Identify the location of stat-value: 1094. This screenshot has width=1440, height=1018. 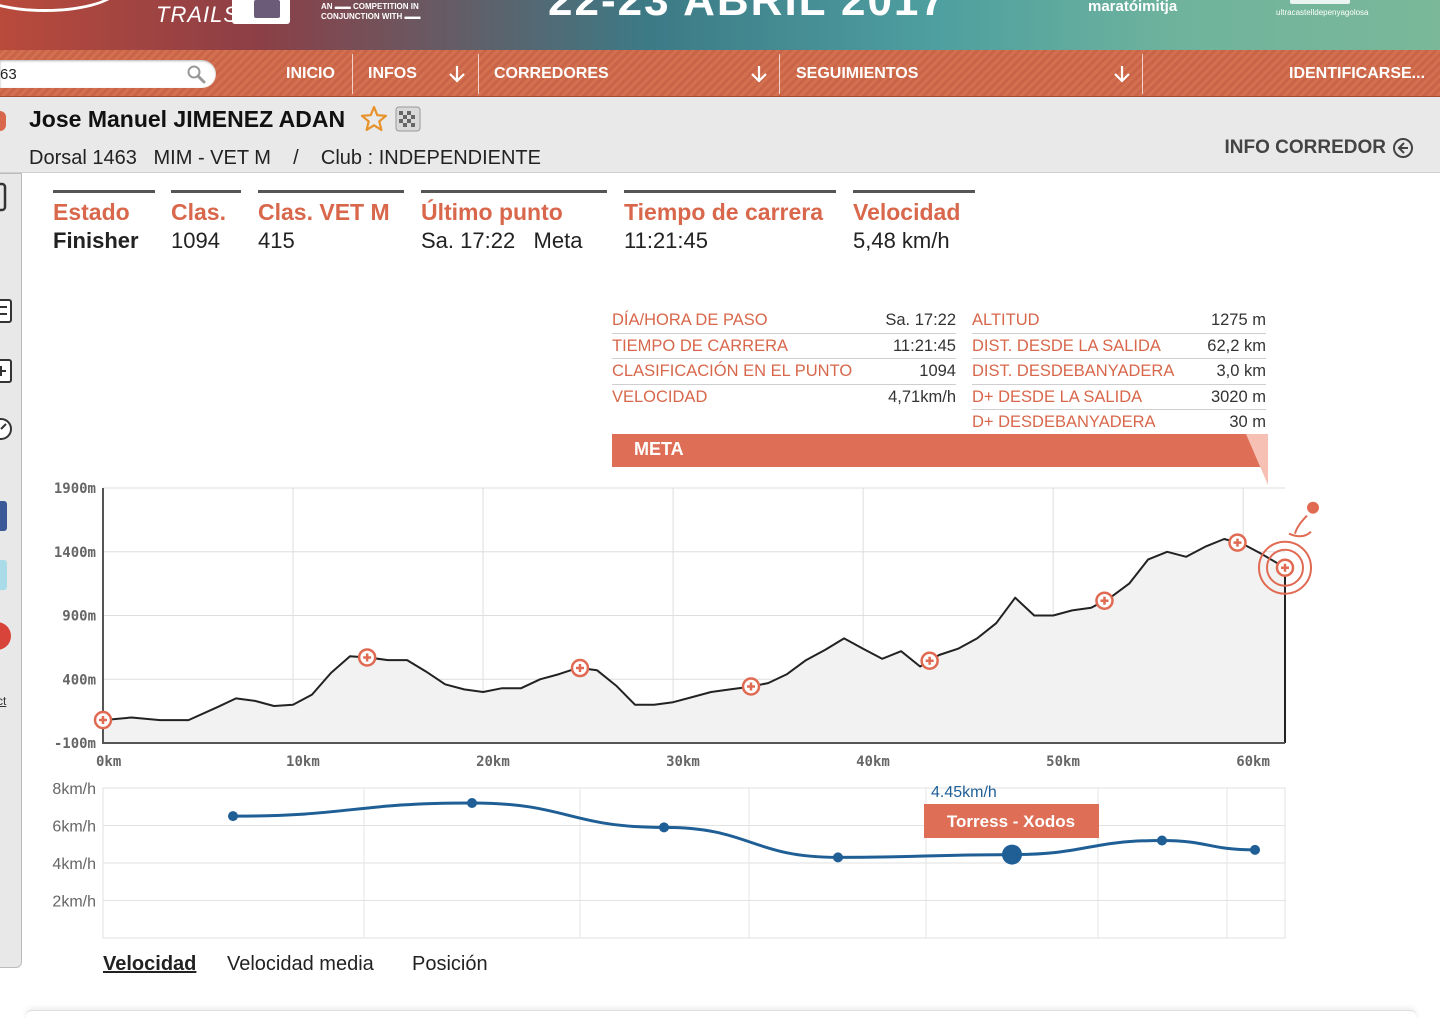
(195, 240).